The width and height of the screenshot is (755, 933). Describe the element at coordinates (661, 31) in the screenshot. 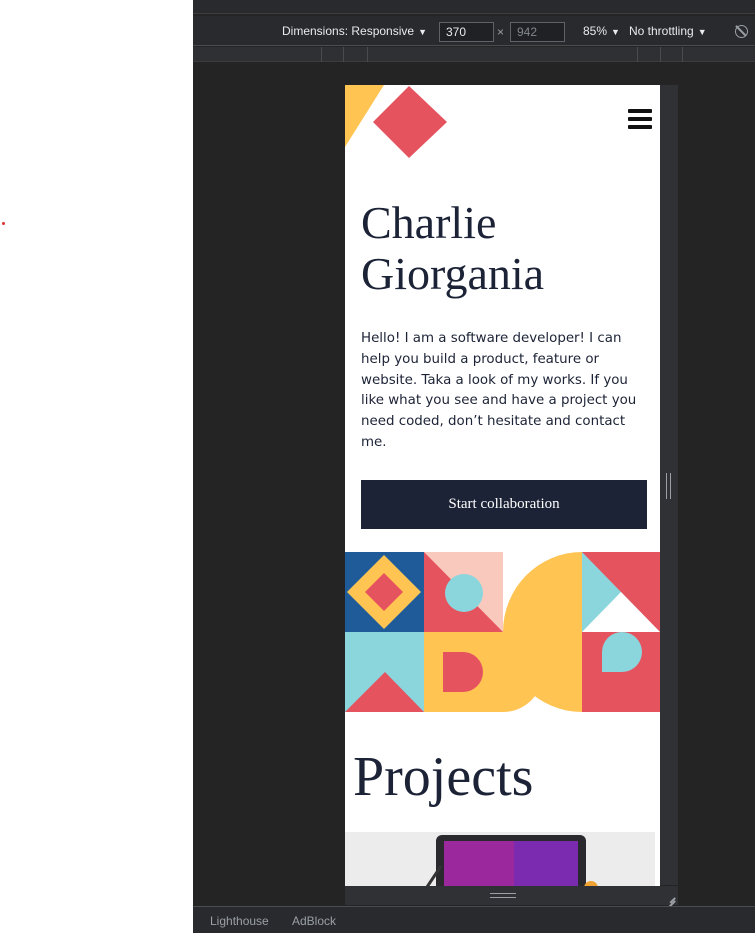

I see `throttling-label: No throttling` at that location.